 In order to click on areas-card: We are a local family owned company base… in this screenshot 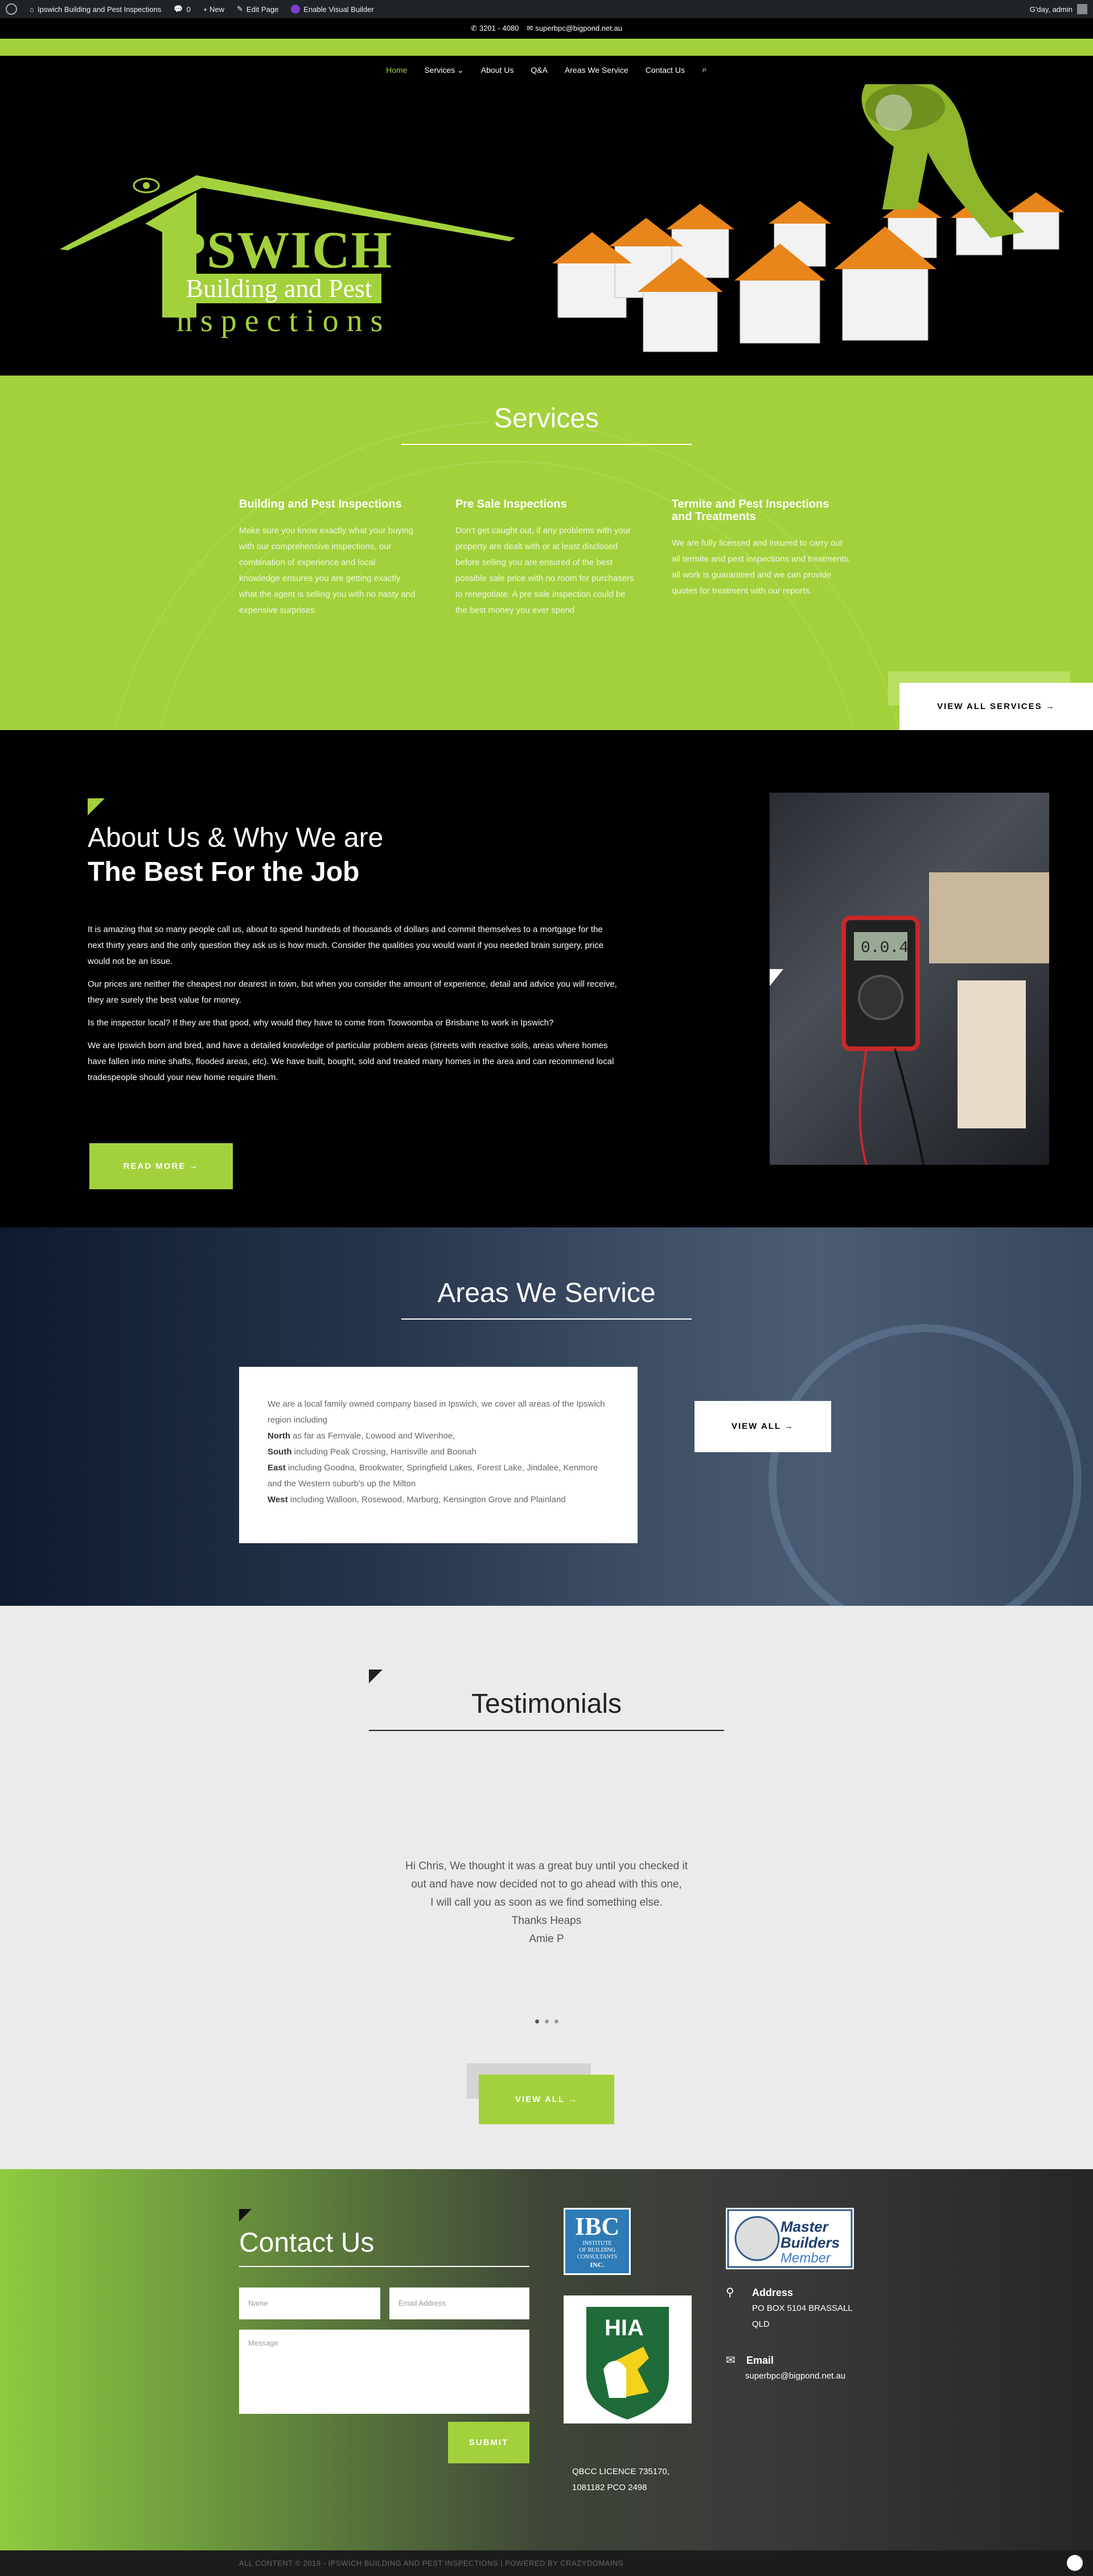, I will do `click(438, 1455)`.